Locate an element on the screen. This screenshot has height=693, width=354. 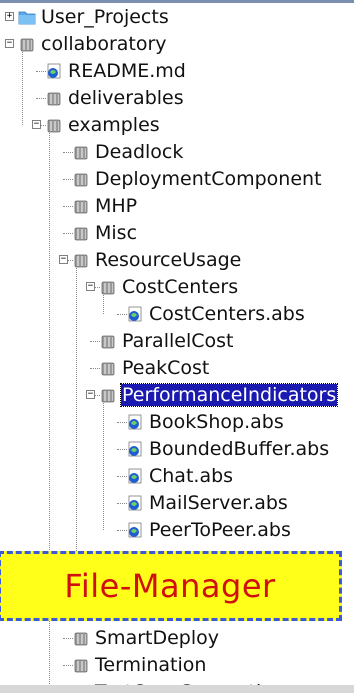
tree-row: Chat.abs is located at coordinates (177, 477).